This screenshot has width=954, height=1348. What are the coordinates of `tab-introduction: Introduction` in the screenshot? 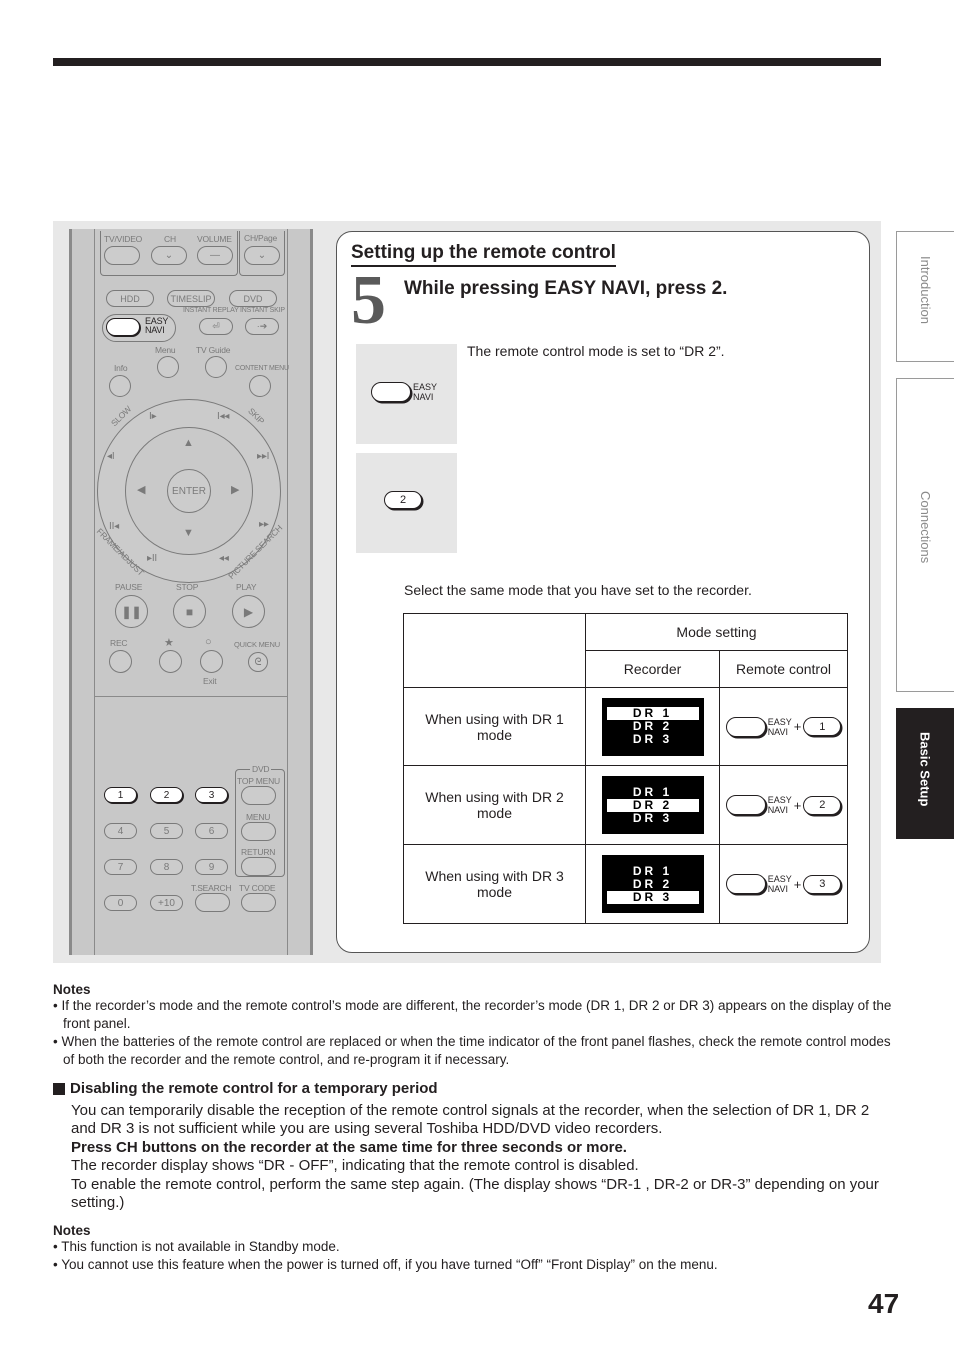 It's located at (925, 296).